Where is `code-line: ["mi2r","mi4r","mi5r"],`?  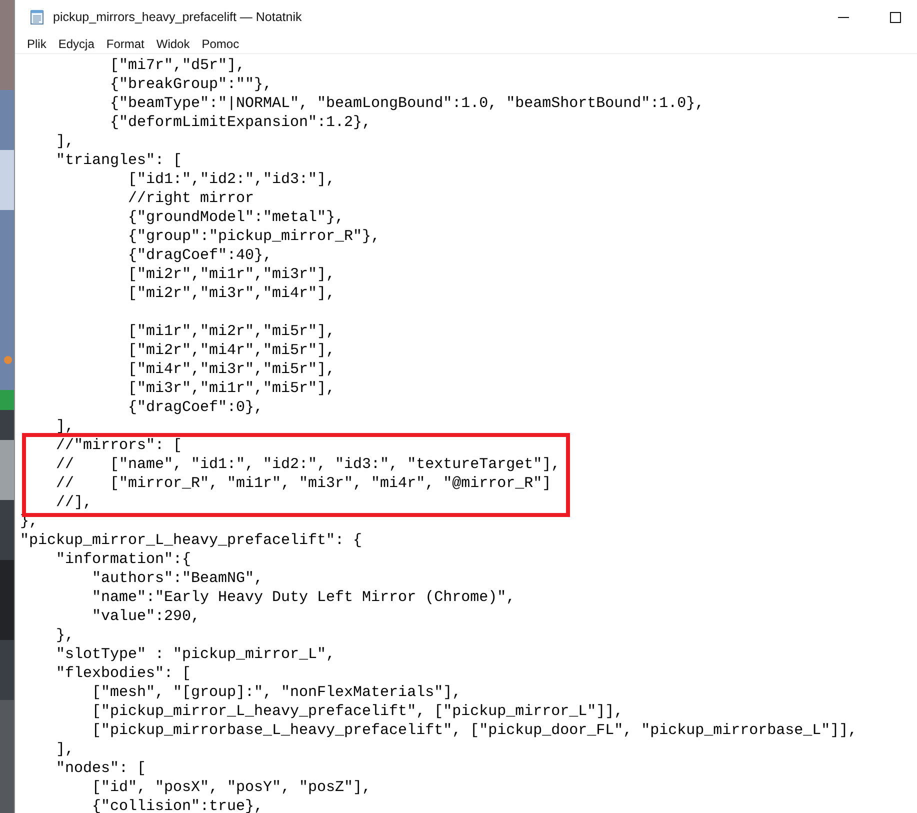
code-line: ["mi2r","mi4r","mi5r"], is located at coordinates (231, 350).